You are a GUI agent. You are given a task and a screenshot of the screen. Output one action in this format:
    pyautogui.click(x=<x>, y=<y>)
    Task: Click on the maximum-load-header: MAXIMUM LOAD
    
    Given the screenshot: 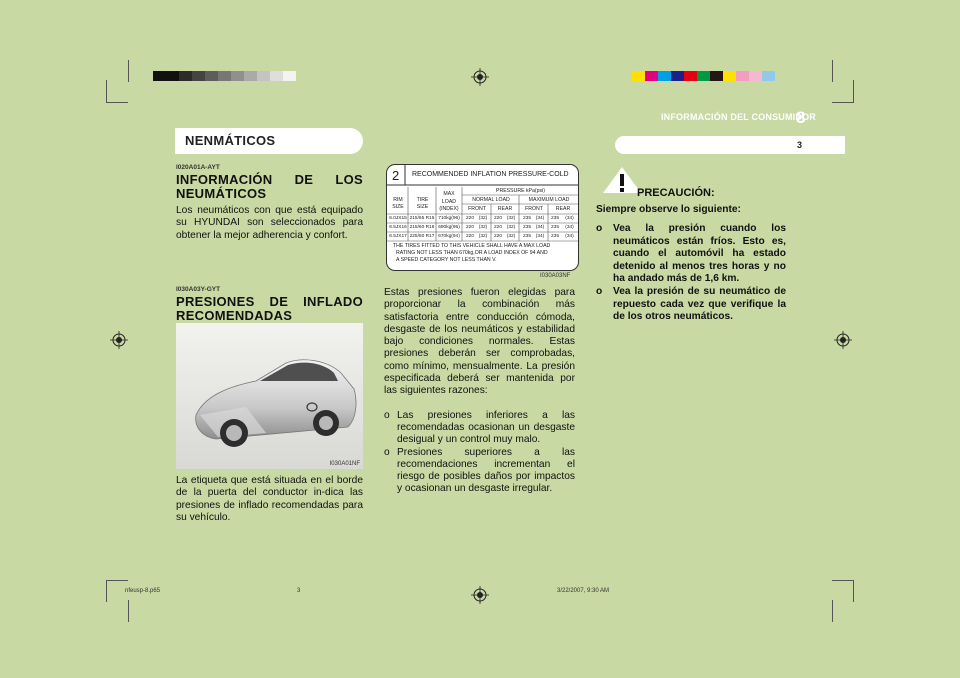 What is the action you would take?
    pyautogui.click(x=549, y=200)
    